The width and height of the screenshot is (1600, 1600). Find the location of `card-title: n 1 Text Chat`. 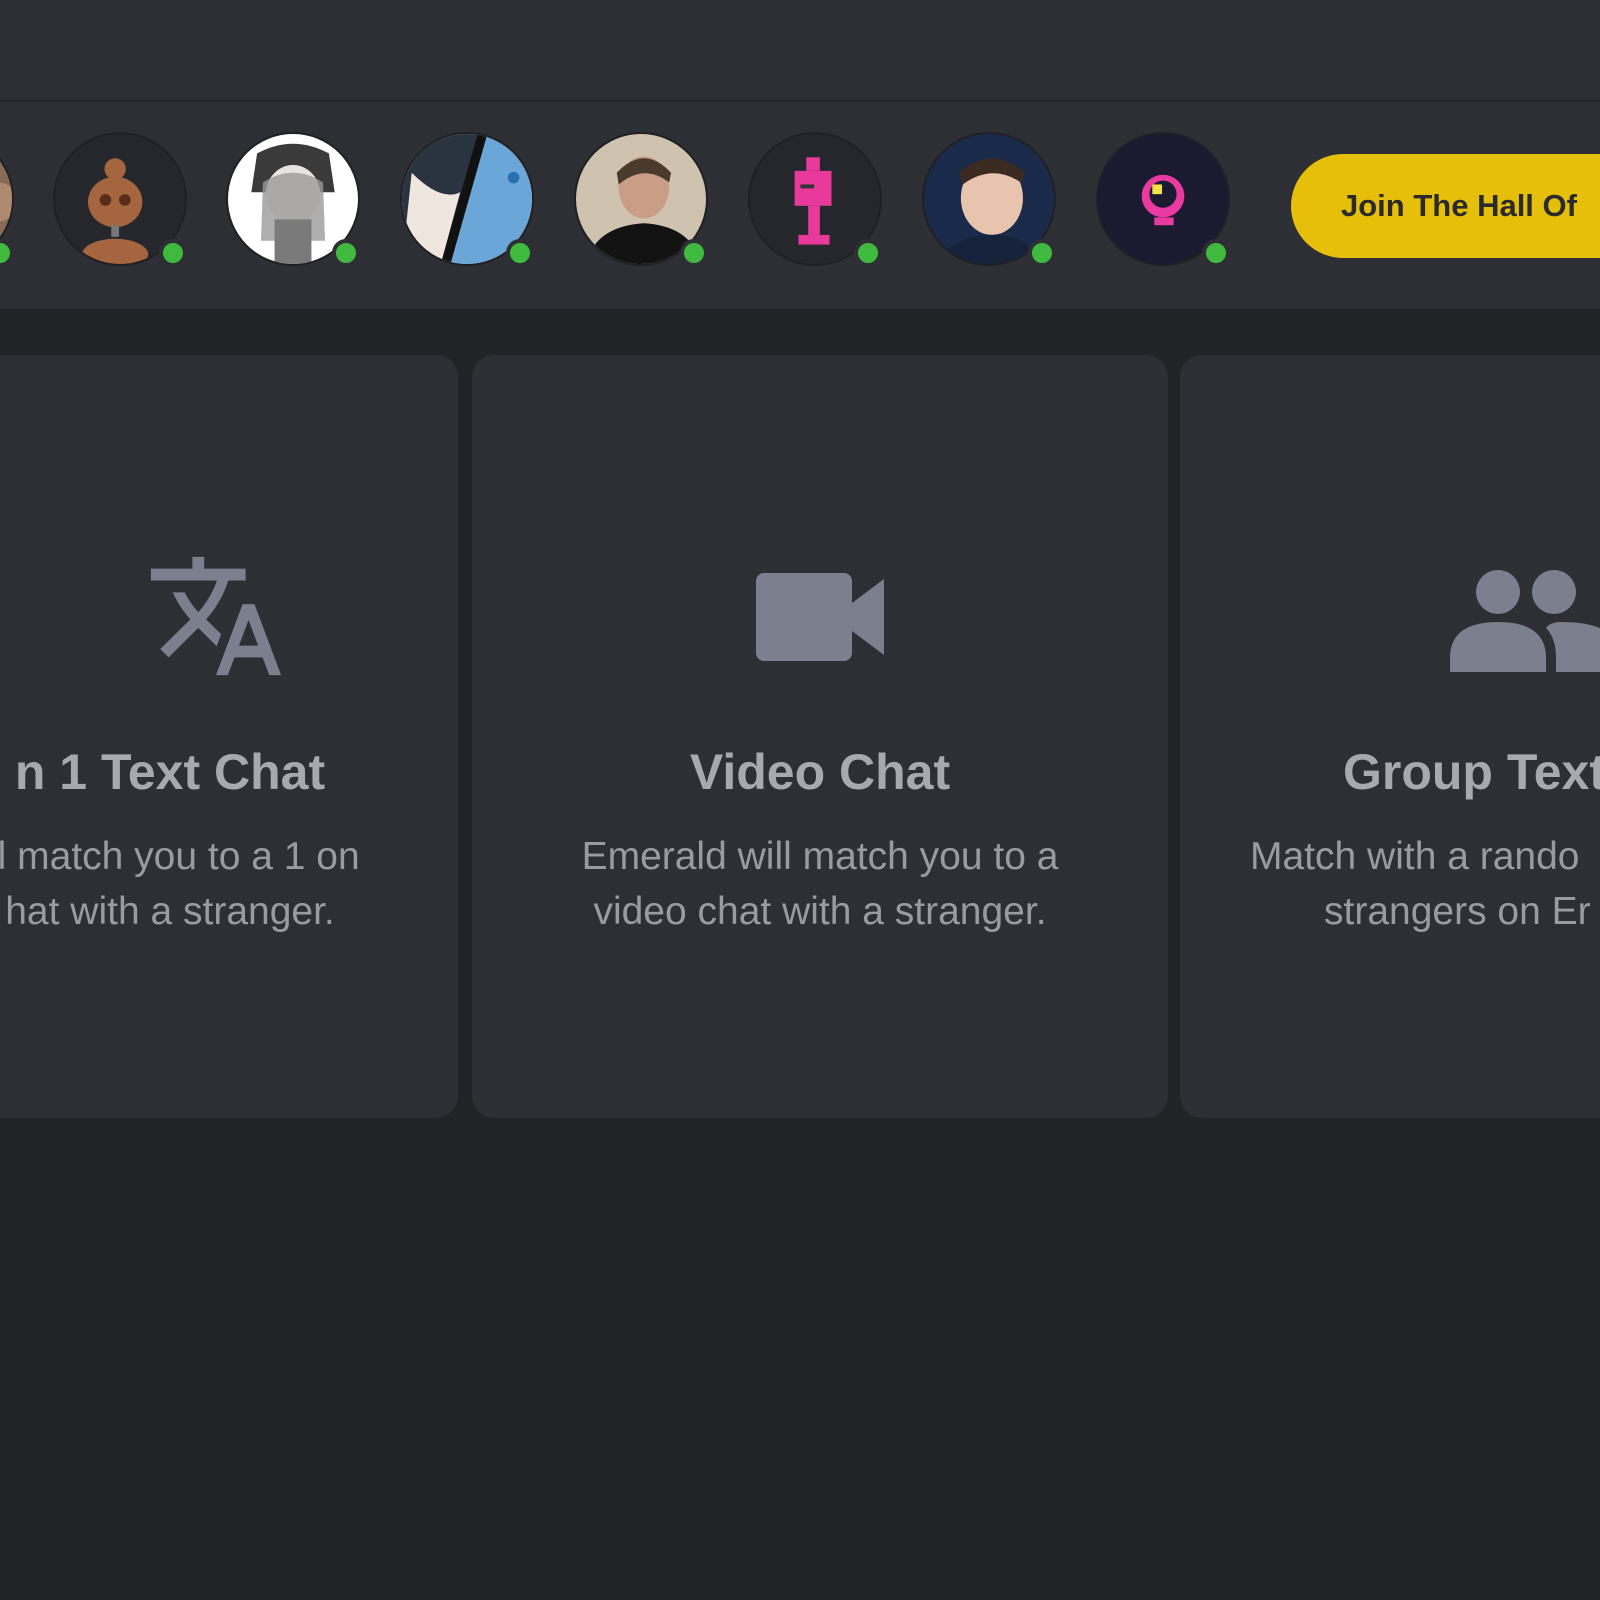

card-title: n 1 Text Chat is located at coordinates (170, 772).